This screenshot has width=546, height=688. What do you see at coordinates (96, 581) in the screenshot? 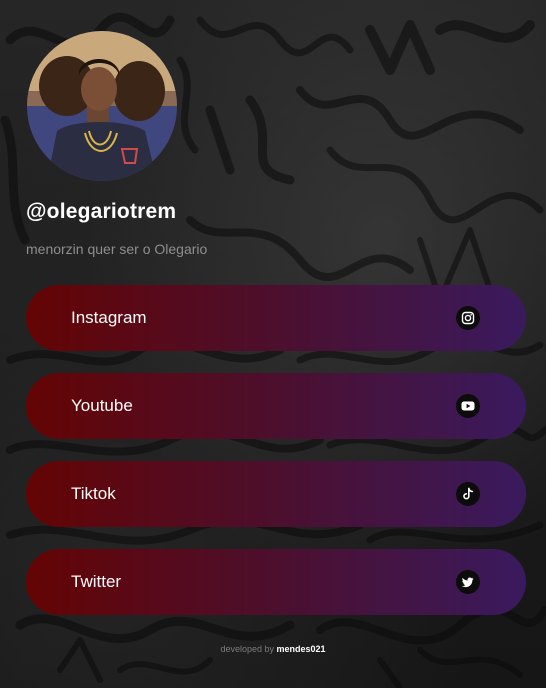
I see `twitter-link-label: Twitter` at bounding box center [96, 581].